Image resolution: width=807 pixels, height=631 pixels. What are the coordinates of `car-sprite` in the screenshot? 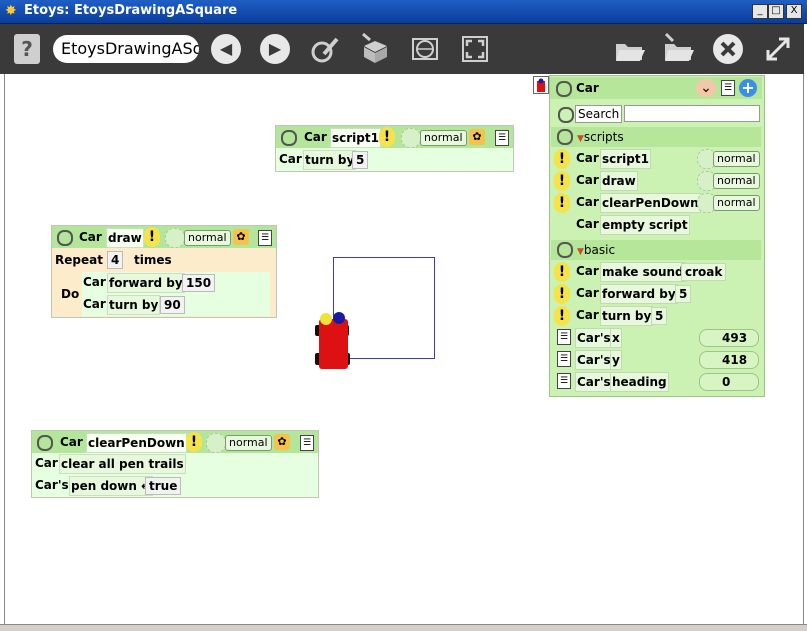 It's located at (333, 341).